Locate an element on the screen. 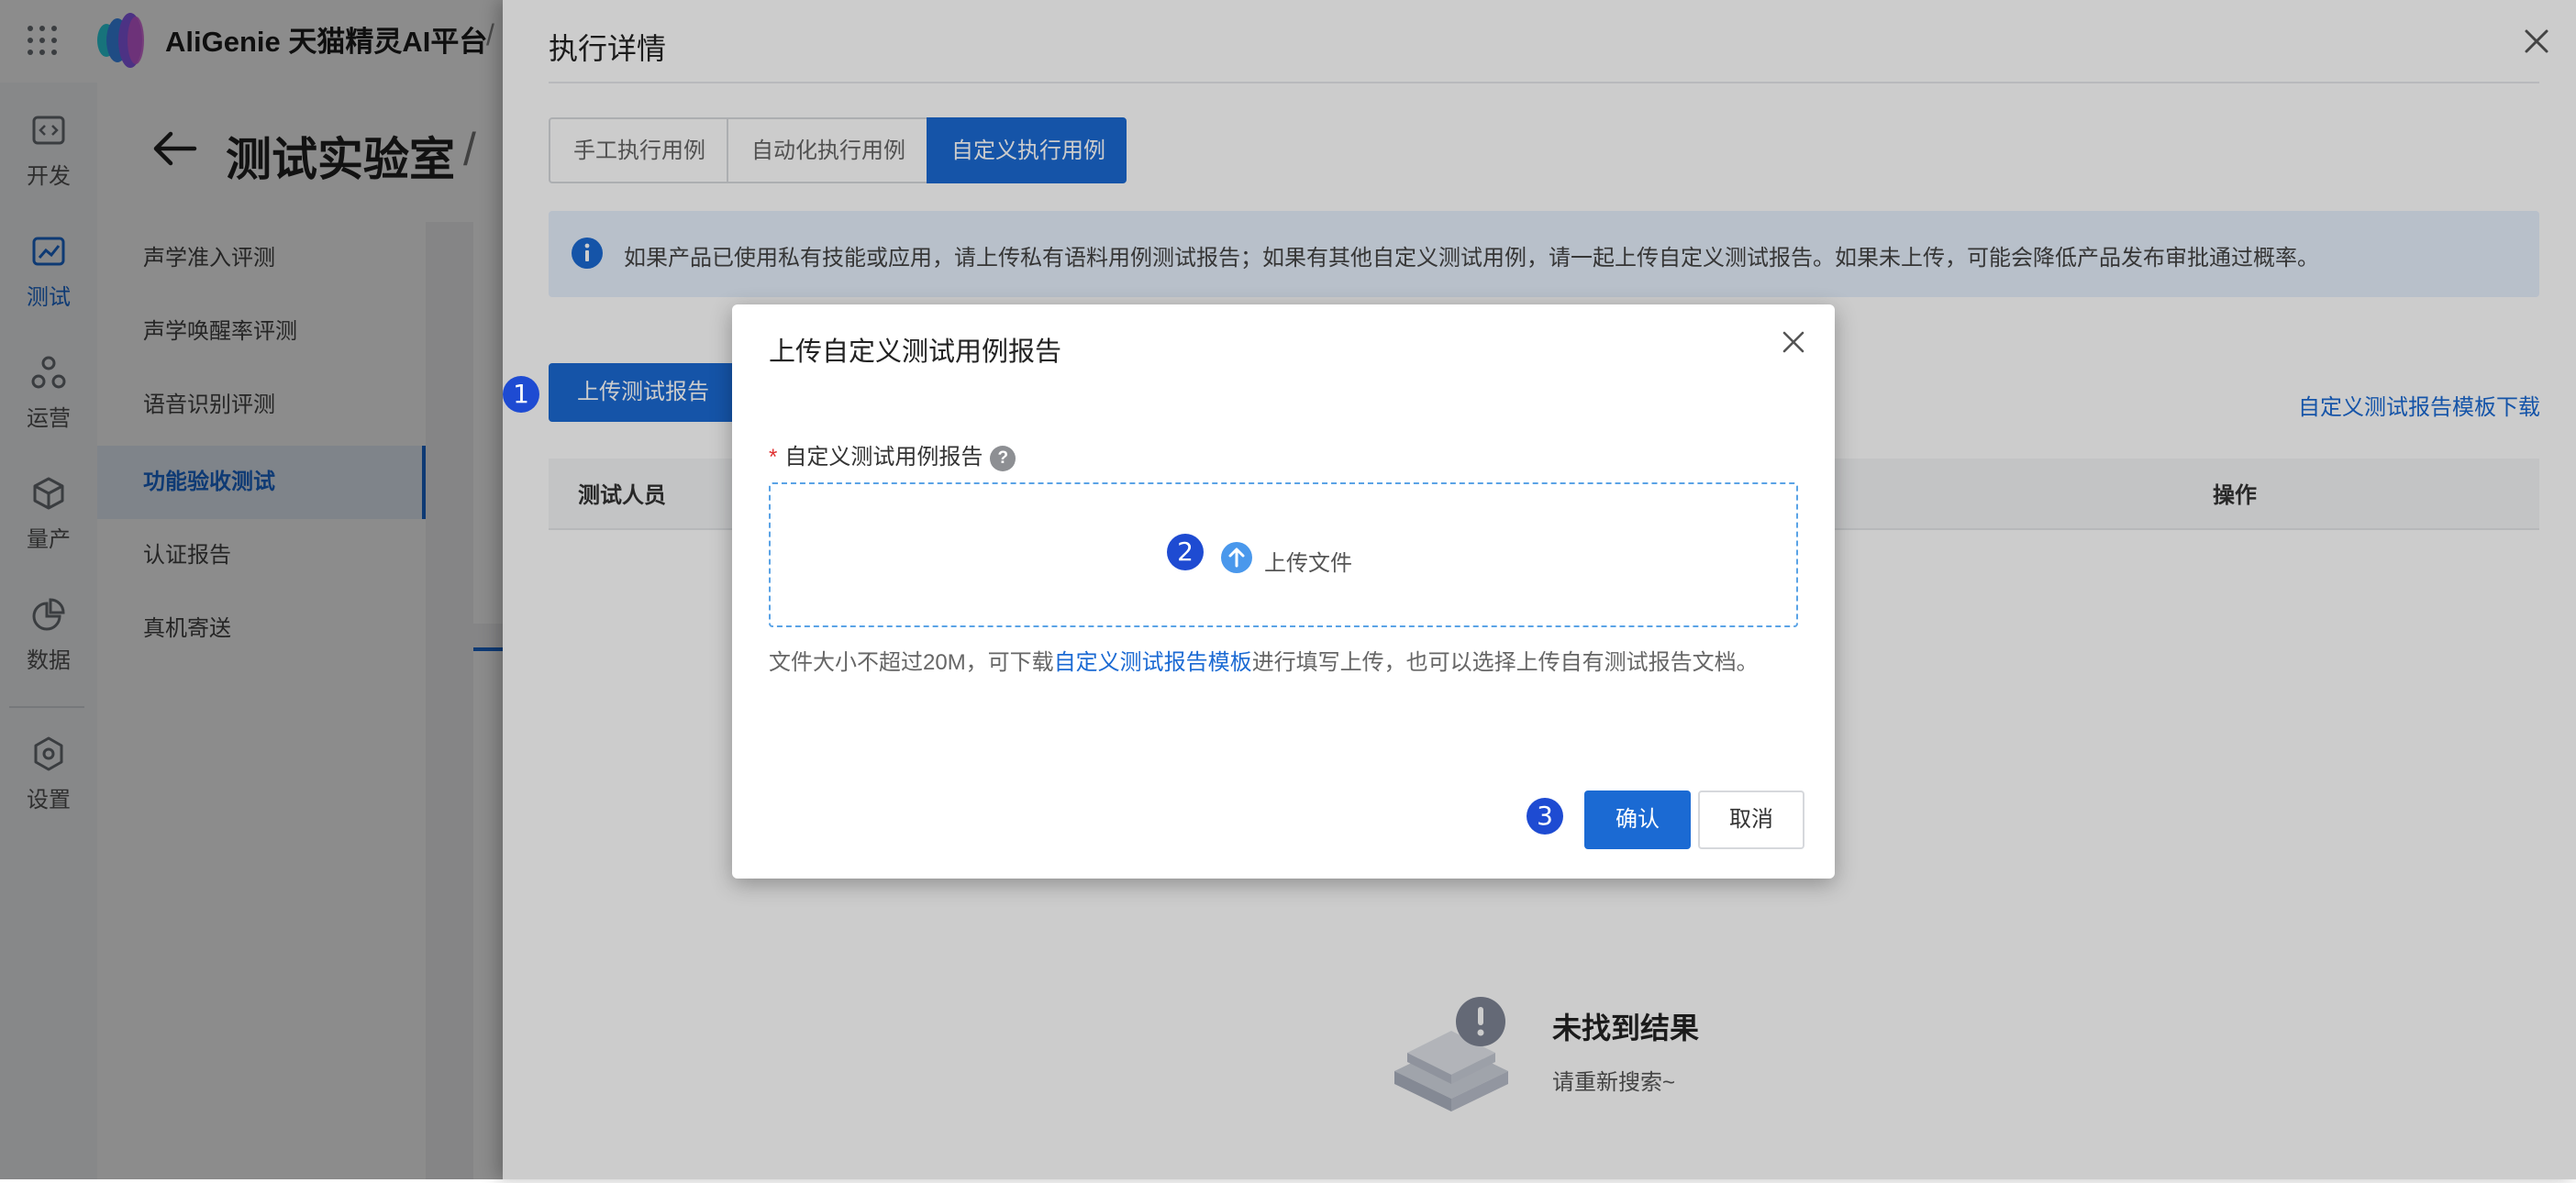  confirm-button: 确认 is located at coordinates (1637, 820).